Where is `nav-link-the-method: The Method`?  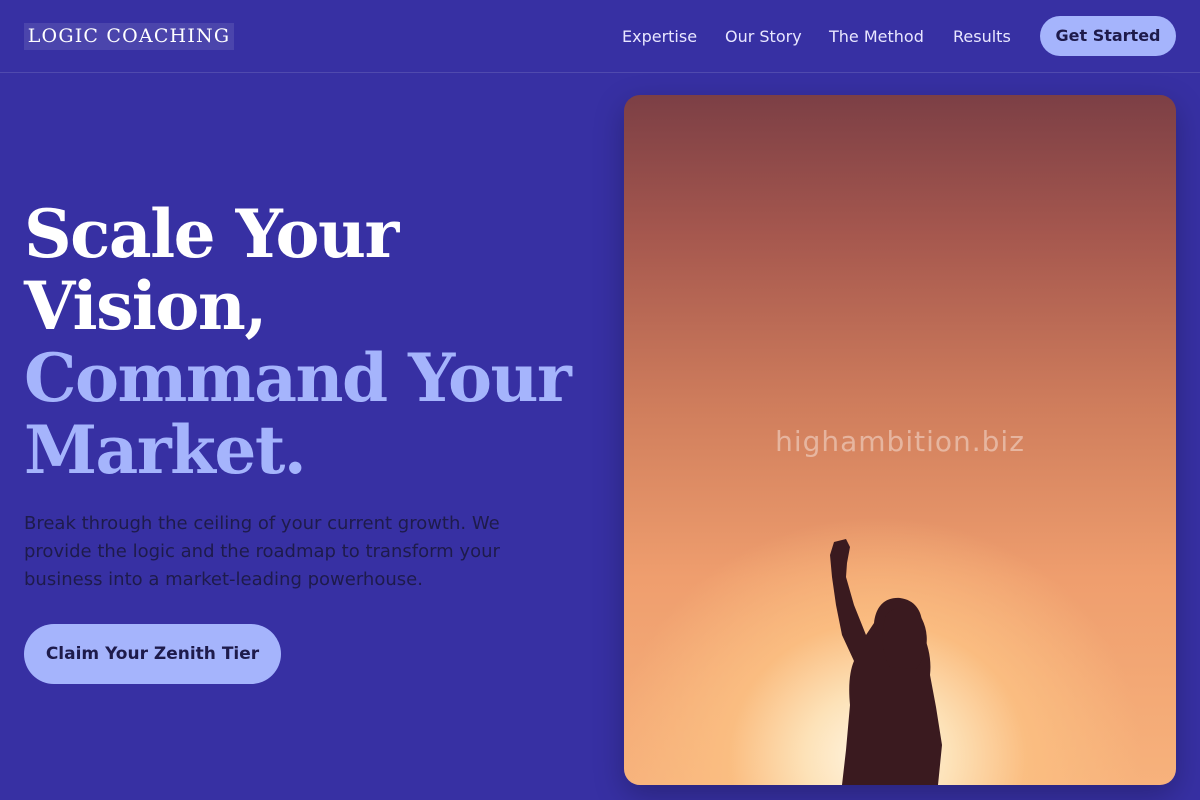
nav-link-the-method: The Method is located at coordinates (876, 37).